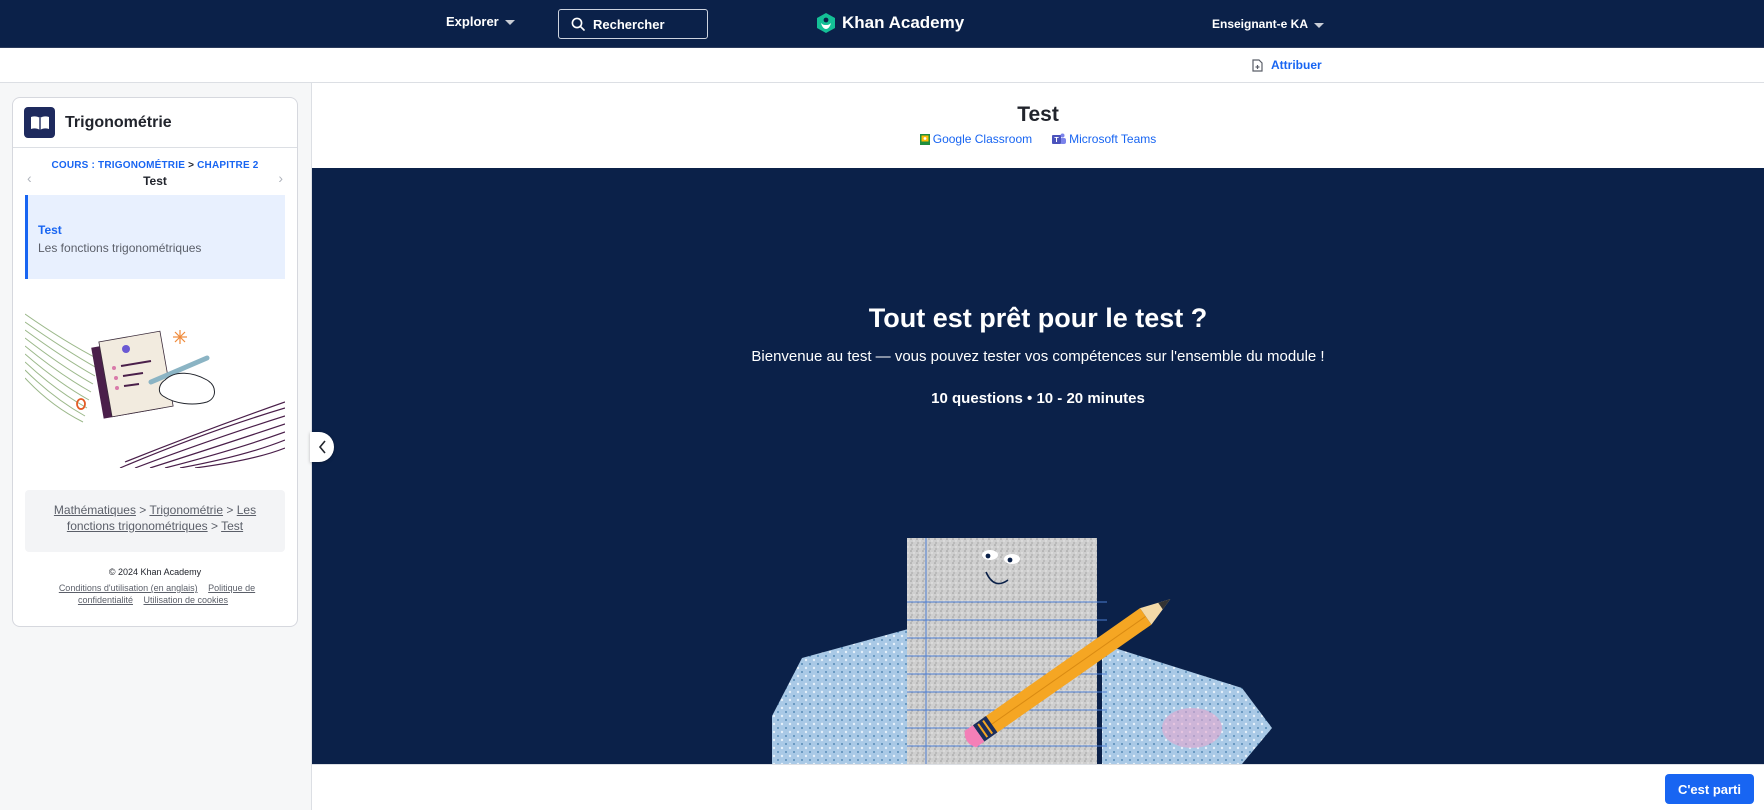 This screenshot has height=810, width=1764. I want to click on khan-academy-logo-icon, so click(826, 23).